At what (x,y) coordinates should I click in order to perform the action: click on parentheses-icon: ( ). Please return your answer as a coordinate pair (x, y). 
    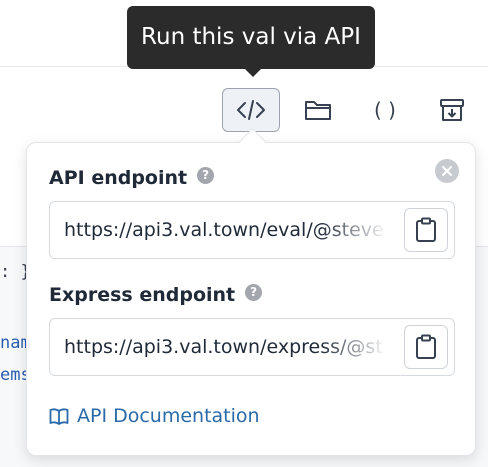
    Looking at the image, I should click on (385, 110).